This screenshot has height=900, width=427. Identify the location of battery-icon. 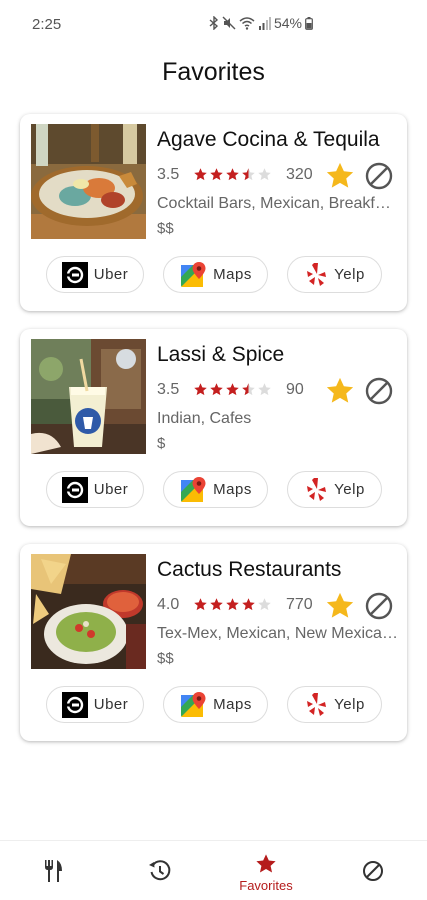
(309, 23).